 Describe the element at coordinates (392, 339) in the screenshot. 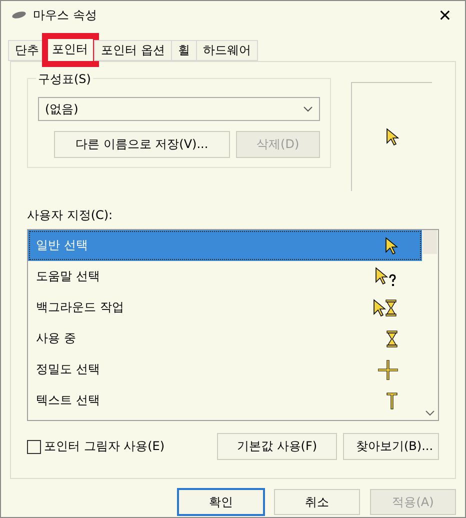

I see `hourglass-icon` at that location.